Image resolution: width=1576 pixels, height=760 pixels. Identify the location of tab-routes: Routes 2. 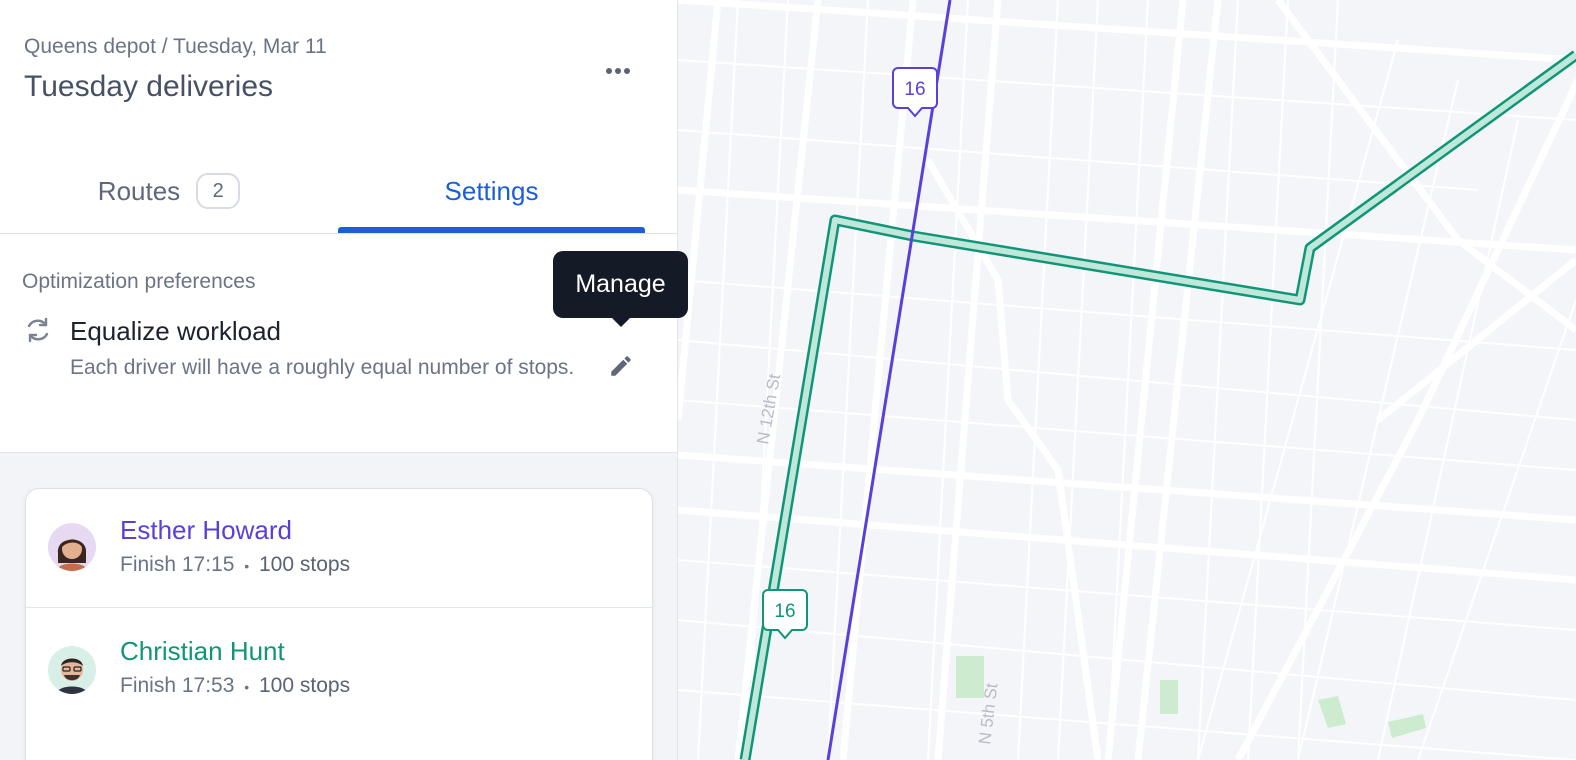
(169, 191).